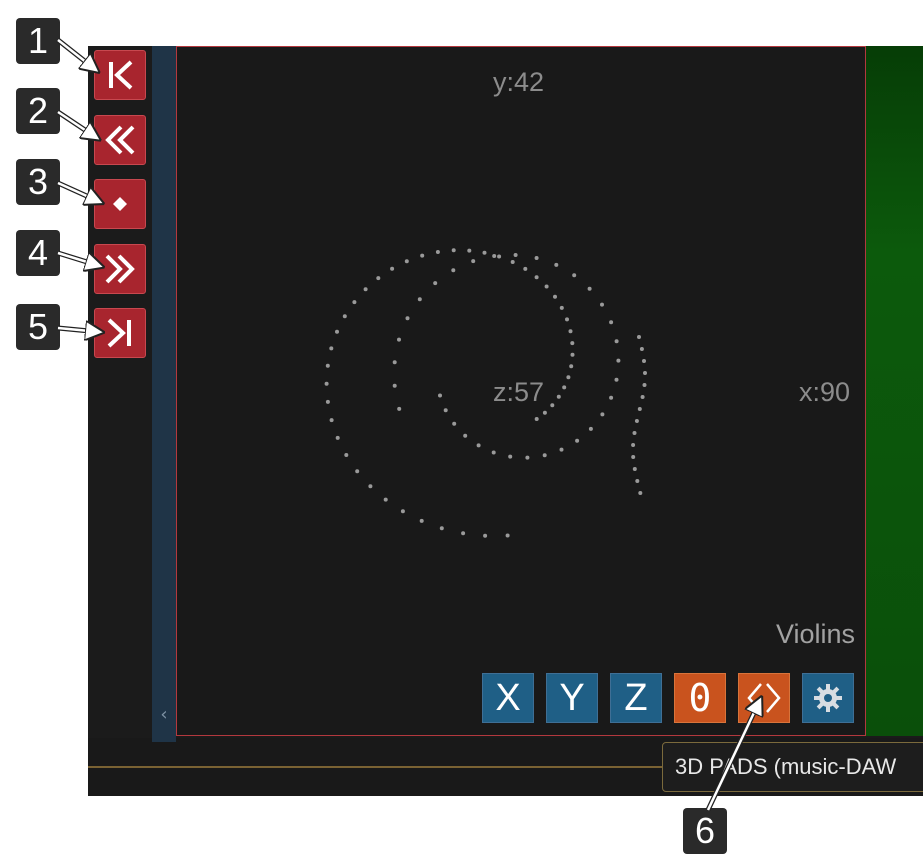  I want to click on y-axis-button: Y, so click(572, 698).